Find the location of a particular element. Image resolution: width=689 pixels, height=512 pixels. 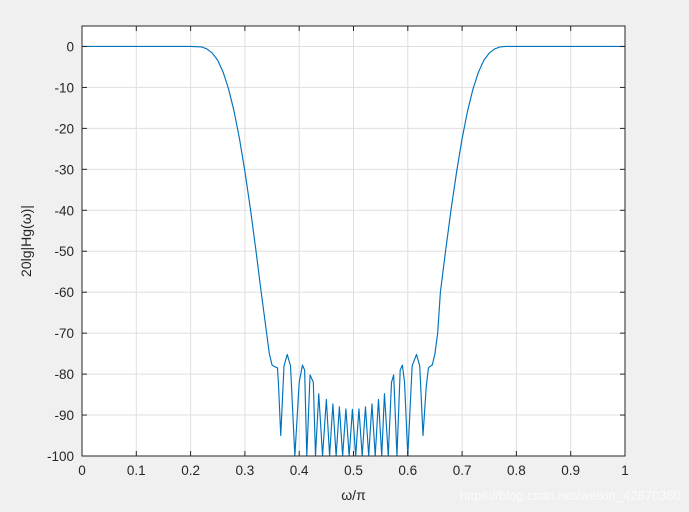

x-axis-label: ω/π is located at coordinates (353, 495).